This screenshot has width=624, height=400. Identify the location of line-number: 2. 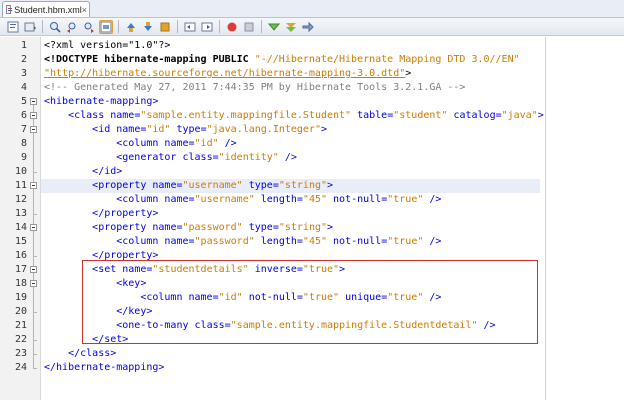
(23, 59).